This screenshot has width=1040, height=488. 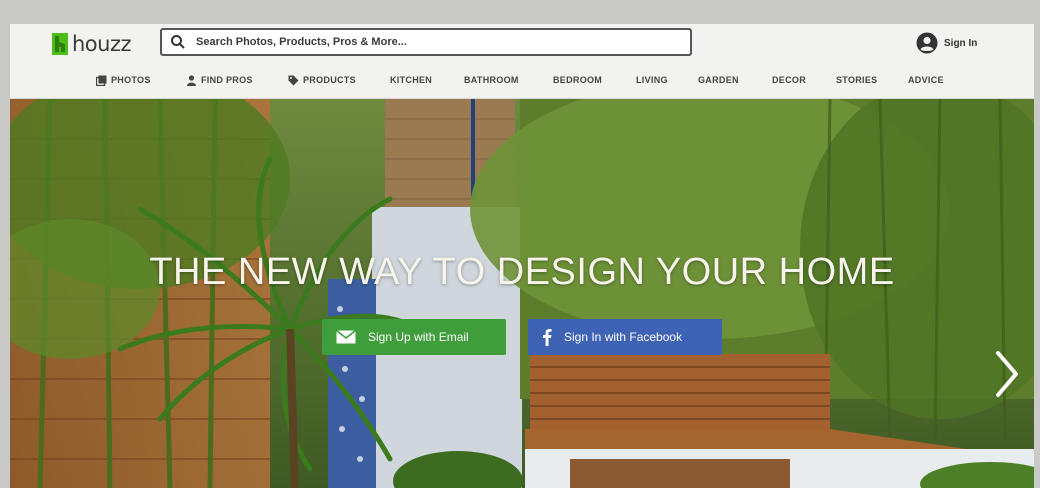 I want to click on nav-label: FIND PROS, so click(x=227, y=80).